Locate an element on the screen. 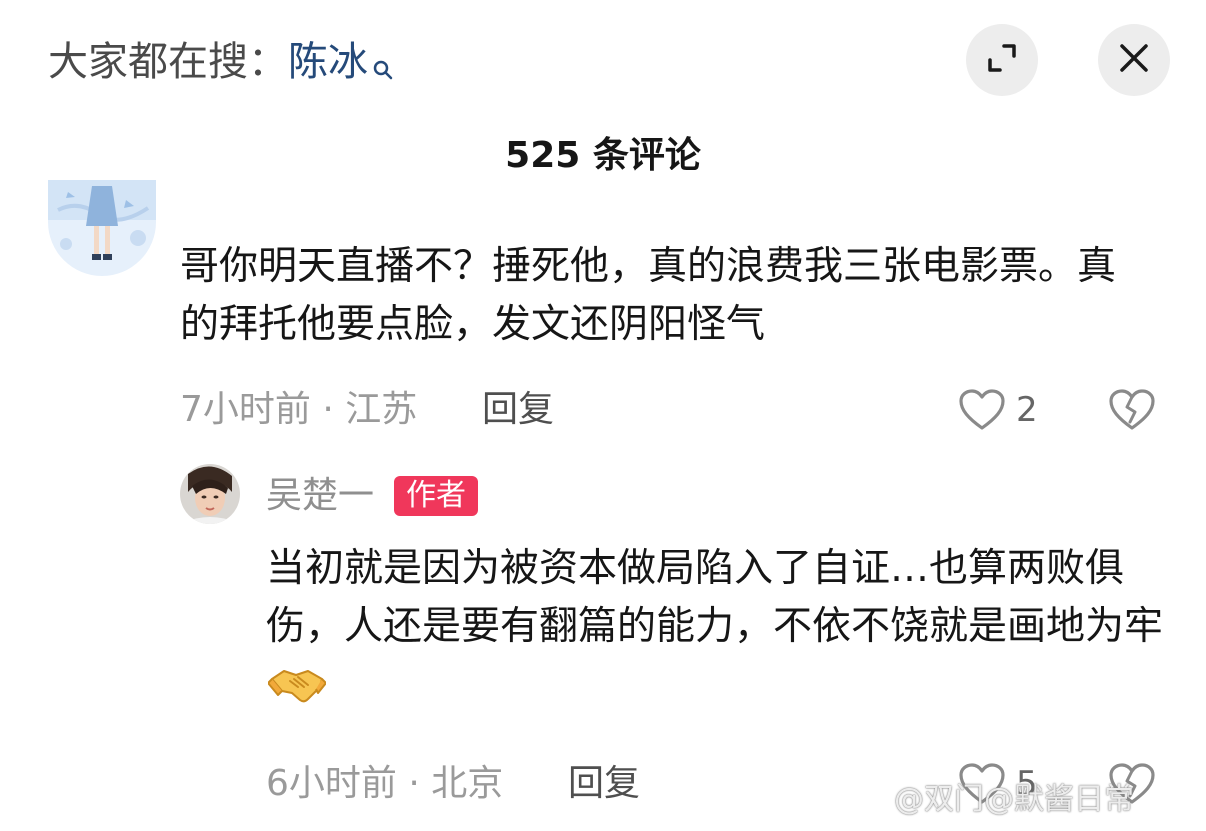  comment-meta: 7小时前 · 江苏 is located at coordinates (299, 409).